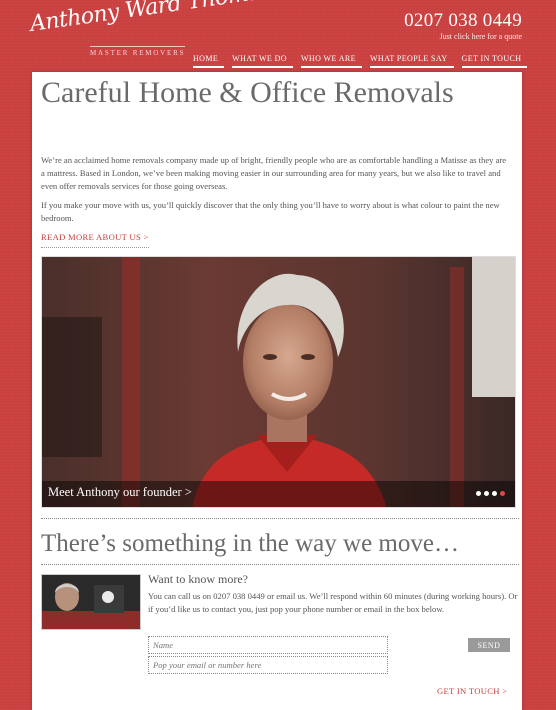 Image resolution: width=556 pixels, height=710 pixels. I want to click on nav-what-we-do: WHAT WE DO, so click(262, 60).